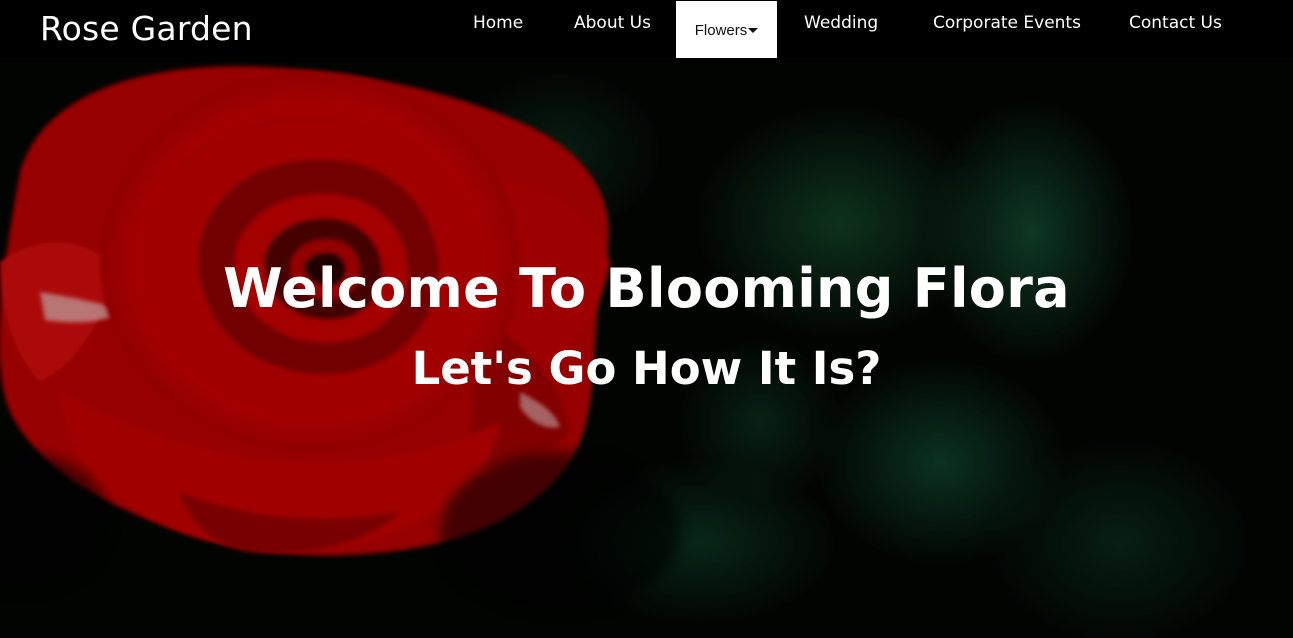 This screenshot has width=1293, height=638. What do you see at coordinates (612, 23) in the screenshot?
I see `nav-about-link: About Us` at bounding box center [612, 23].